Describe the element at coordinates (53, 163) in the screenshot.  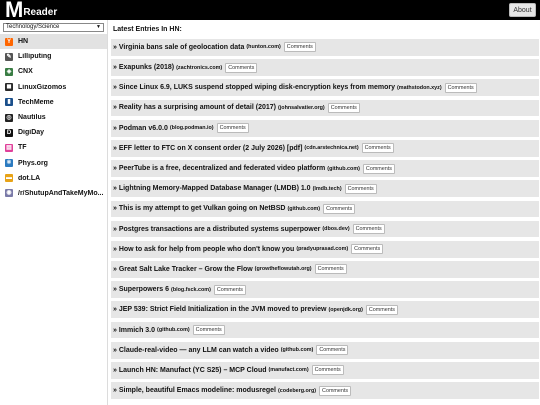
I see `sidebar-item-physorg: ⚛ Phys.org` at that location.